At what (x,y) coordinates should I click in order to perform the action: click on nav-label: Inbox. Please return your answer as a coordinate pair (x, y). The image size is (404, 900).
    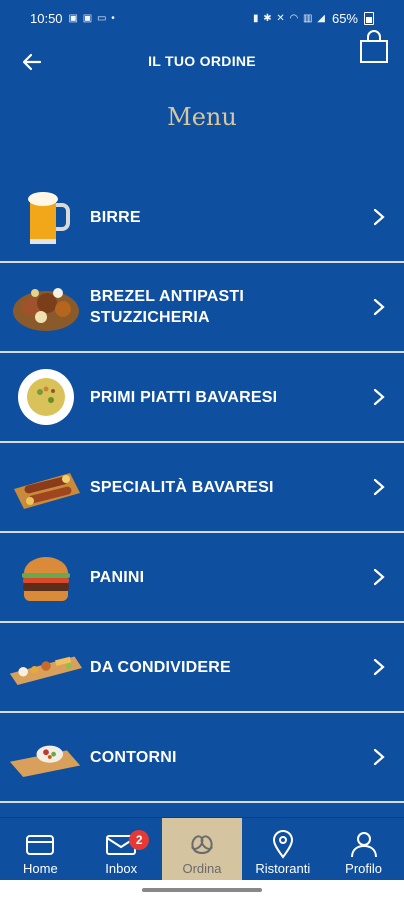
    Looking at the image, I should click on (121, 868).